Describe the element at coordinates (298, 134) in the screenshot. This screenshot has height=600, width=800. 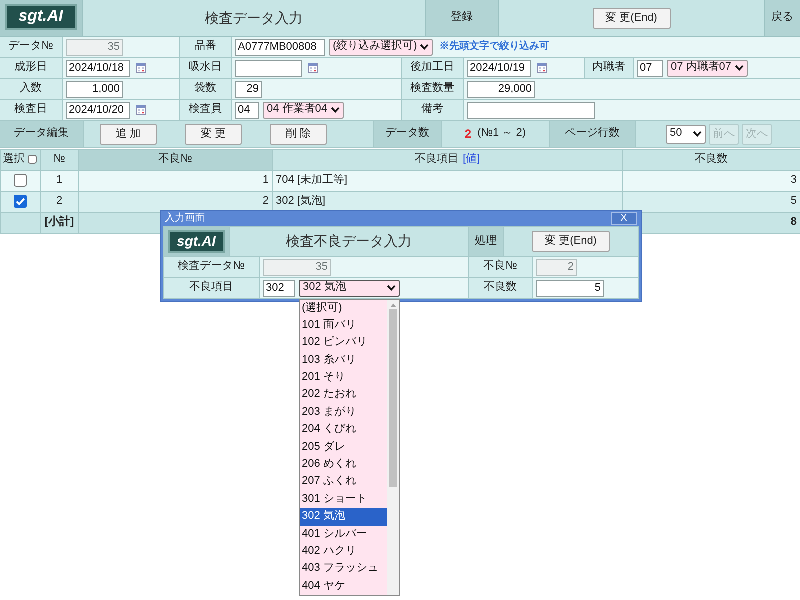
I see `delete-button: 削 除` at that location.